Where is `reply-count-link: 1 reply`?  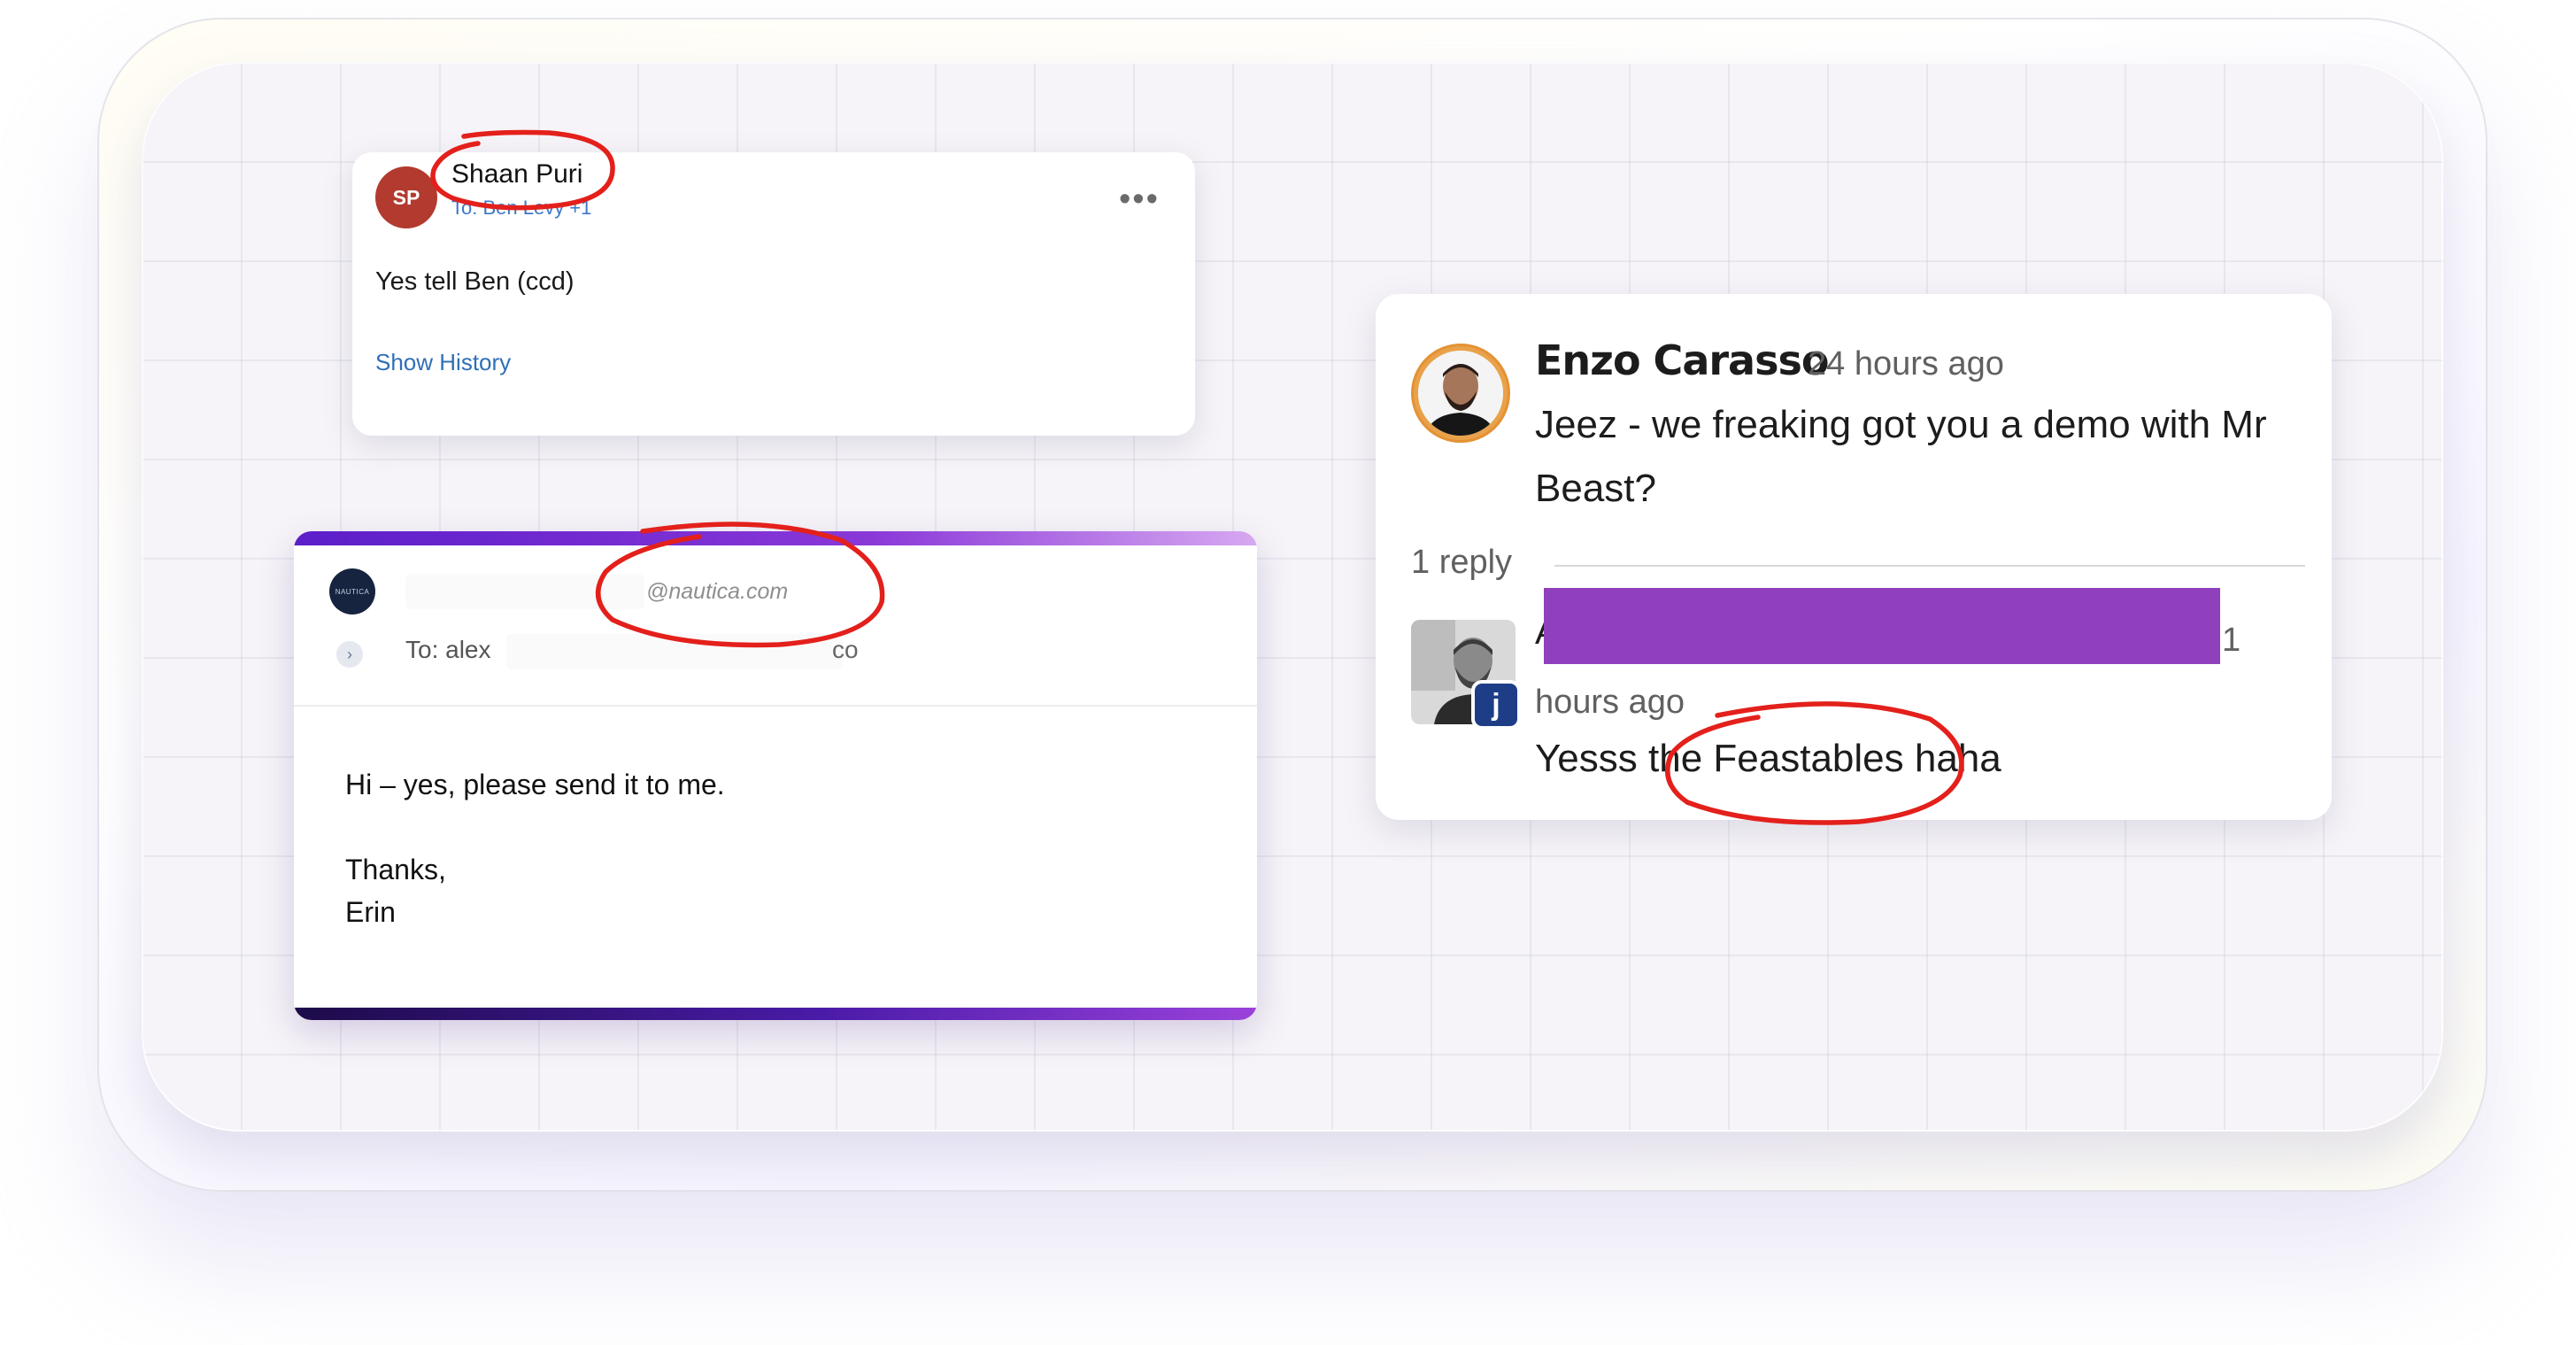 reply-count-link: 1 reply is located at coordinates (1461, 563).